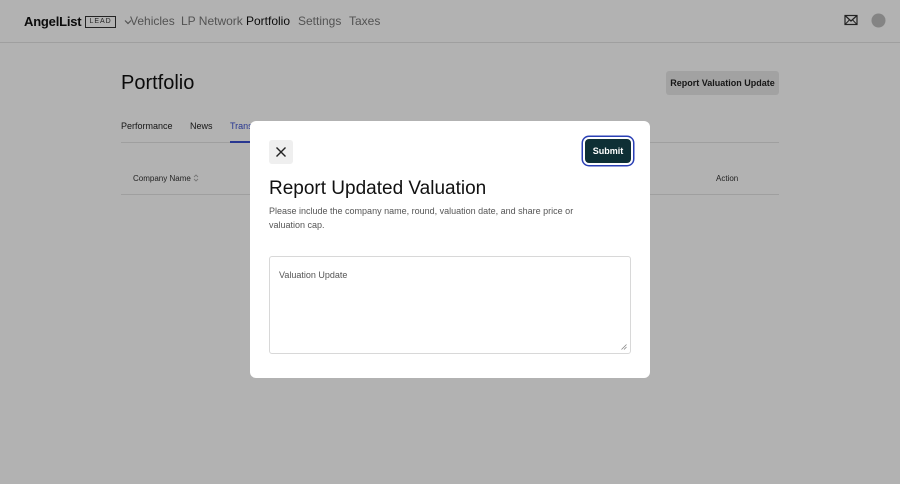  I want to click on resize-handle-icon, so click(624, 347).